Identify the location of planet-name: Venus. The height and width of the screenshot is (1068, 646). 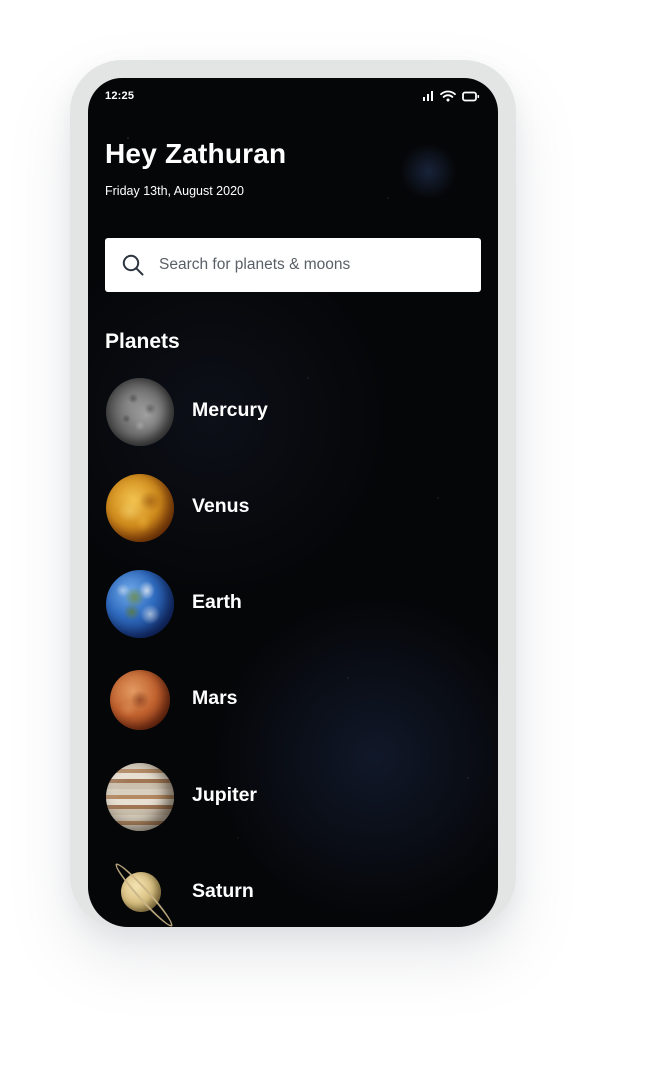
(221, 506).